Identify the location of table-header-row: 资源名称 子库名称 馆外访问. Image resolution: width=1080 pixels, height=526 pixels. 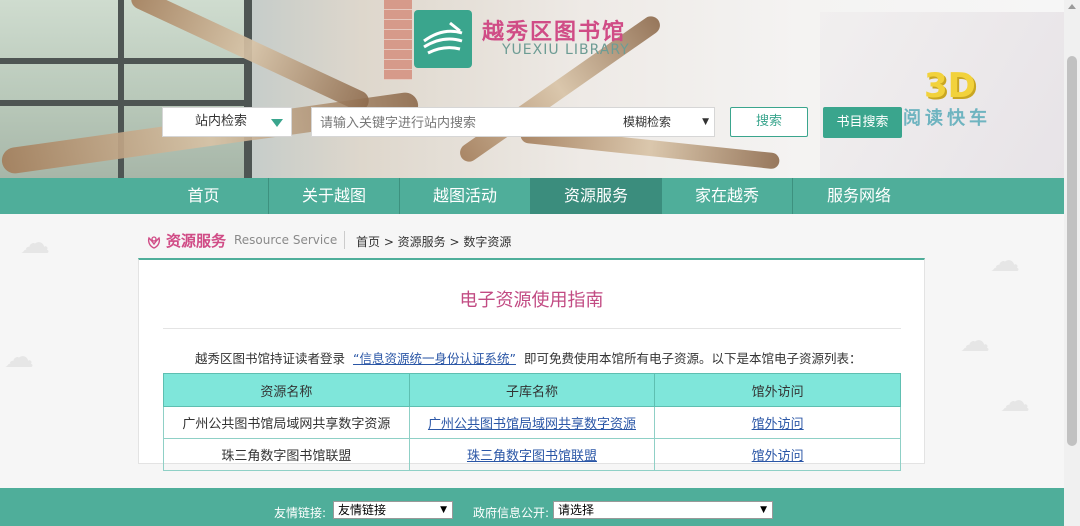
(532, 390).